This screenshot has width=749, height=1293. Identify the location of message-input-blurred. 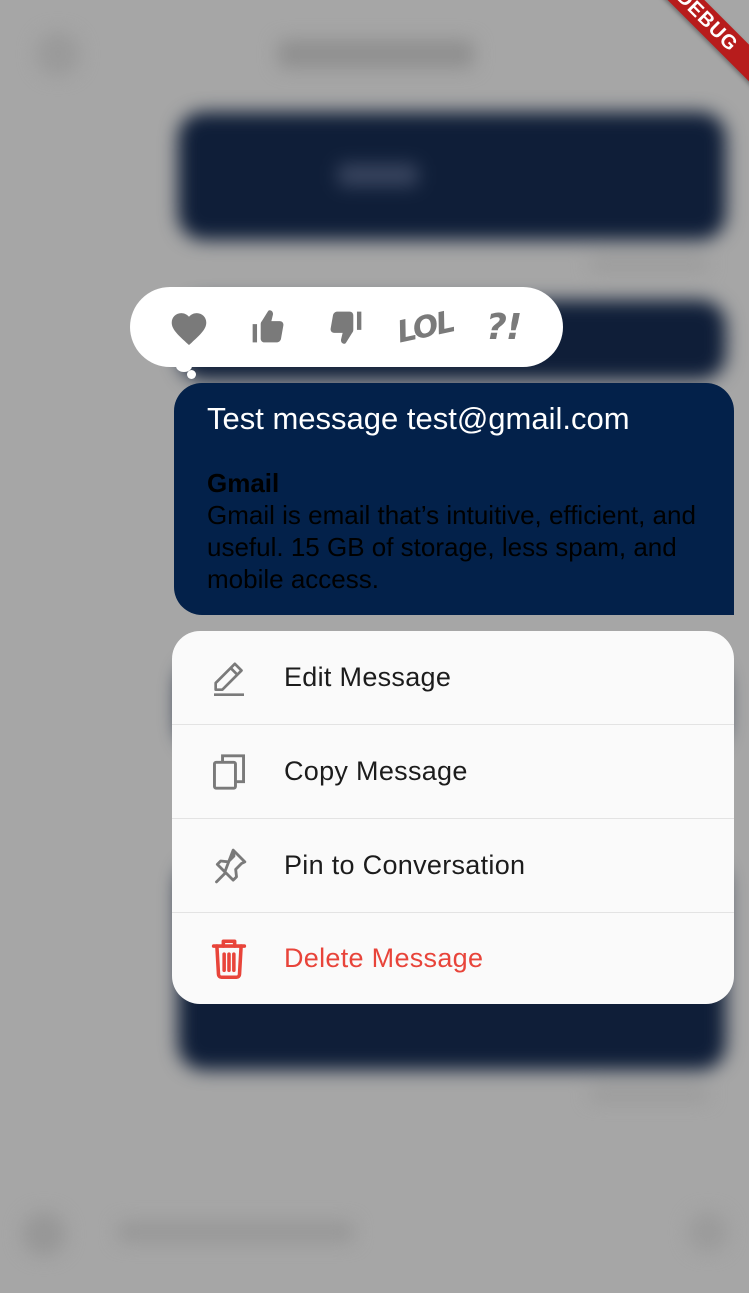
(236, 1232).